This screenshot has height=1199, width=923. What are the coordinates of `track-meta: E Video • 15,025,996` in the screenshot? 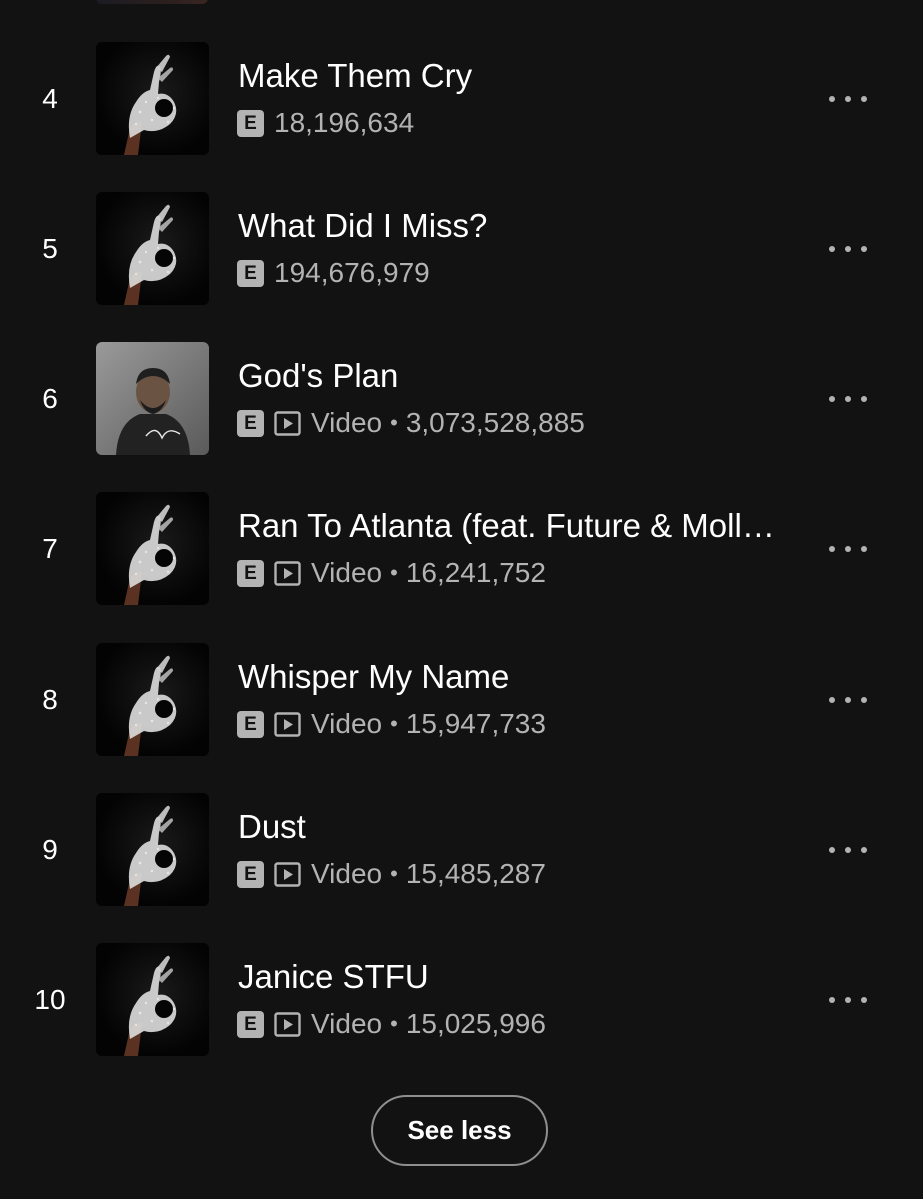 It's located at (391, 1023).